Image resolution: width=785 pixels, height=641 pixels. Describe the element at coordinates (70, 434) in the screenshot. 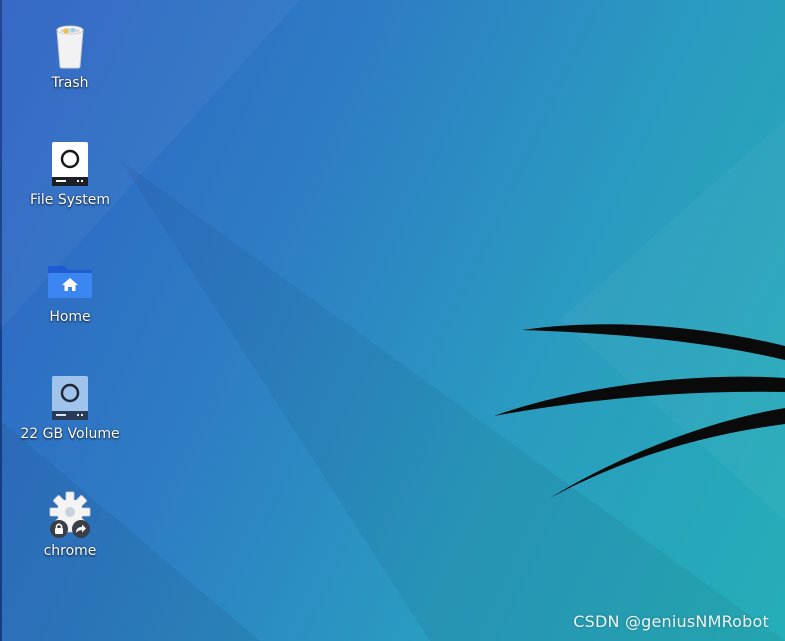

I see `desktop-icon-label: 22 GB Volume` at that location.